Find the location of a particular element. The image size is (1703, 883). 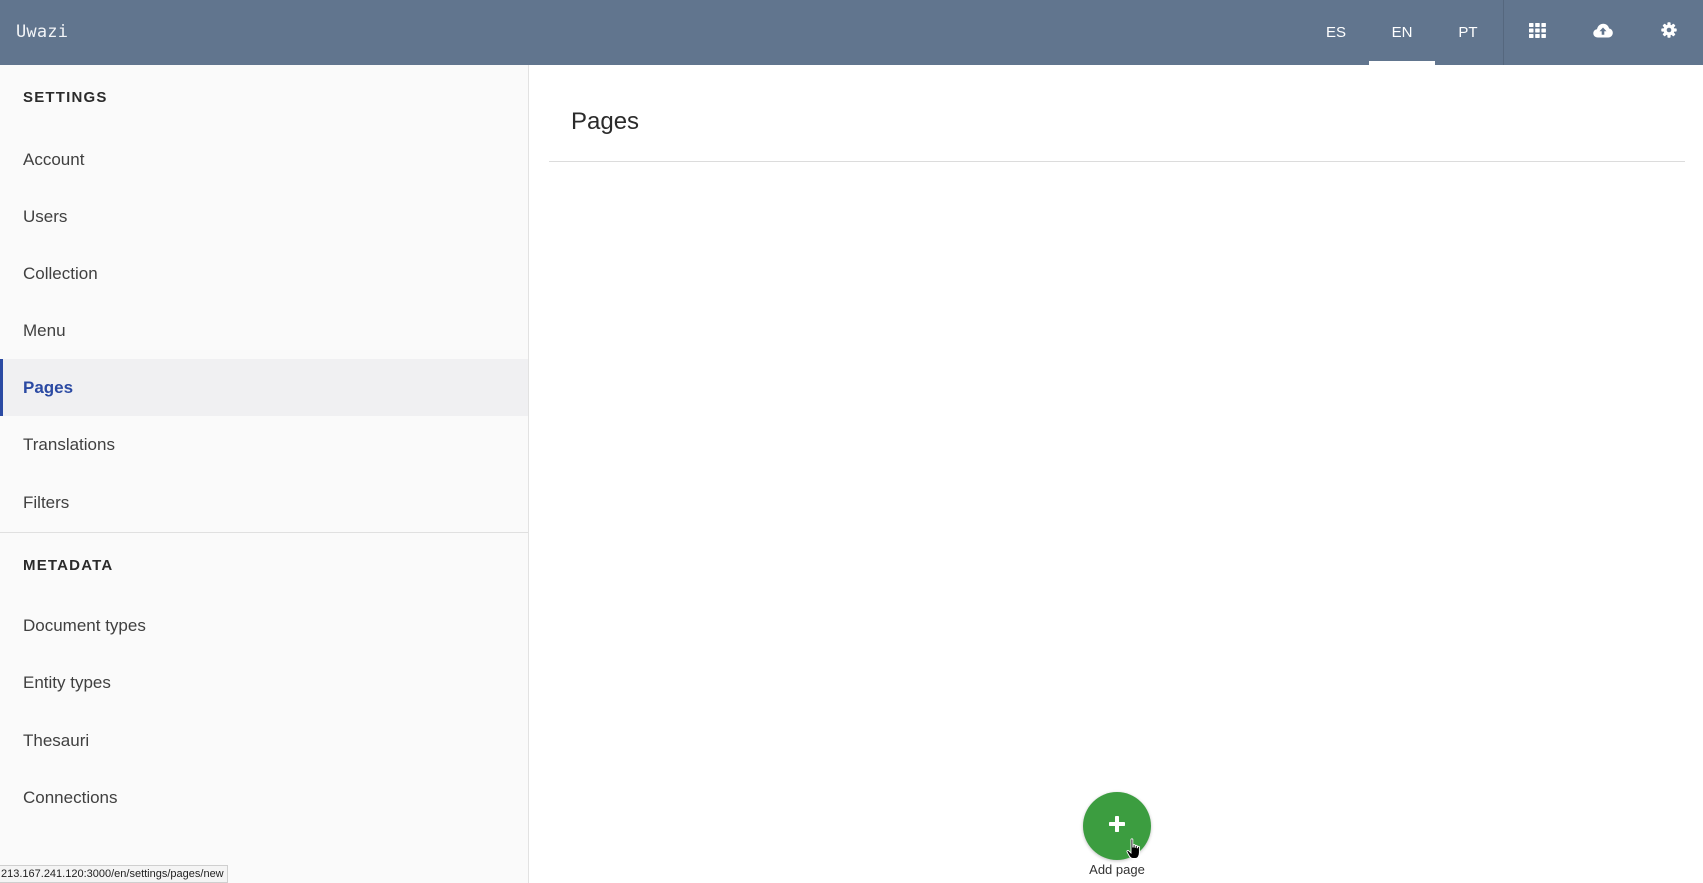

uploads-button is located at coordinates (1603, 32).